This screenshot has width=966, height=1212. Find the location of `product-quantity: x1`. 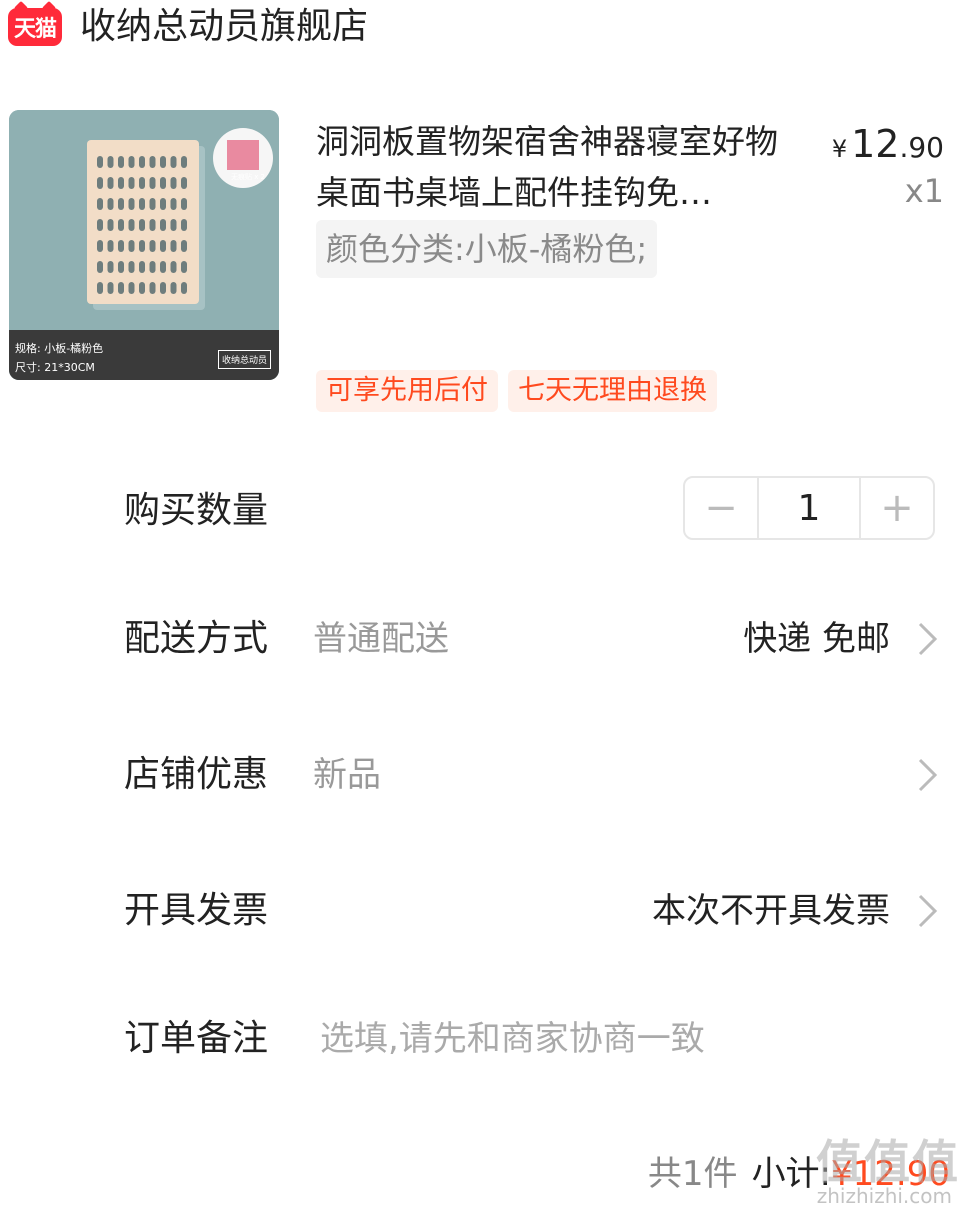

product-quantity: x1 is located at coordinates (924, 191).